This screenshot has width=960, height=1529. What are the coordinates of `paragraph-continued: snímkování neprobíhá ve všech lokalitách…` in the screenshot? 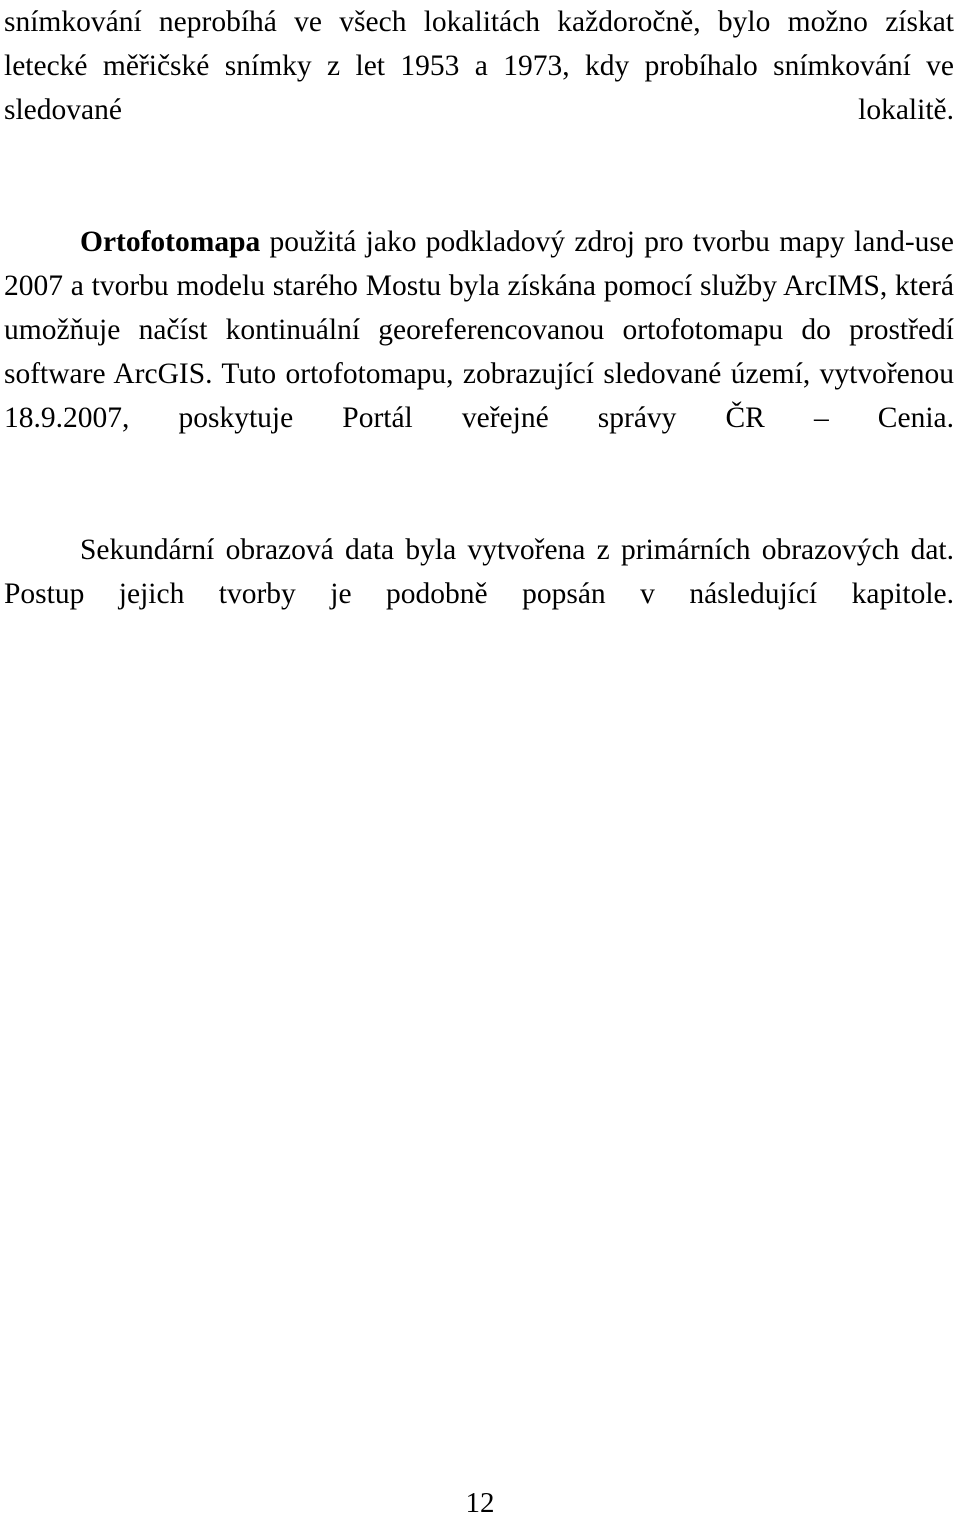 It's located at (479, 88).